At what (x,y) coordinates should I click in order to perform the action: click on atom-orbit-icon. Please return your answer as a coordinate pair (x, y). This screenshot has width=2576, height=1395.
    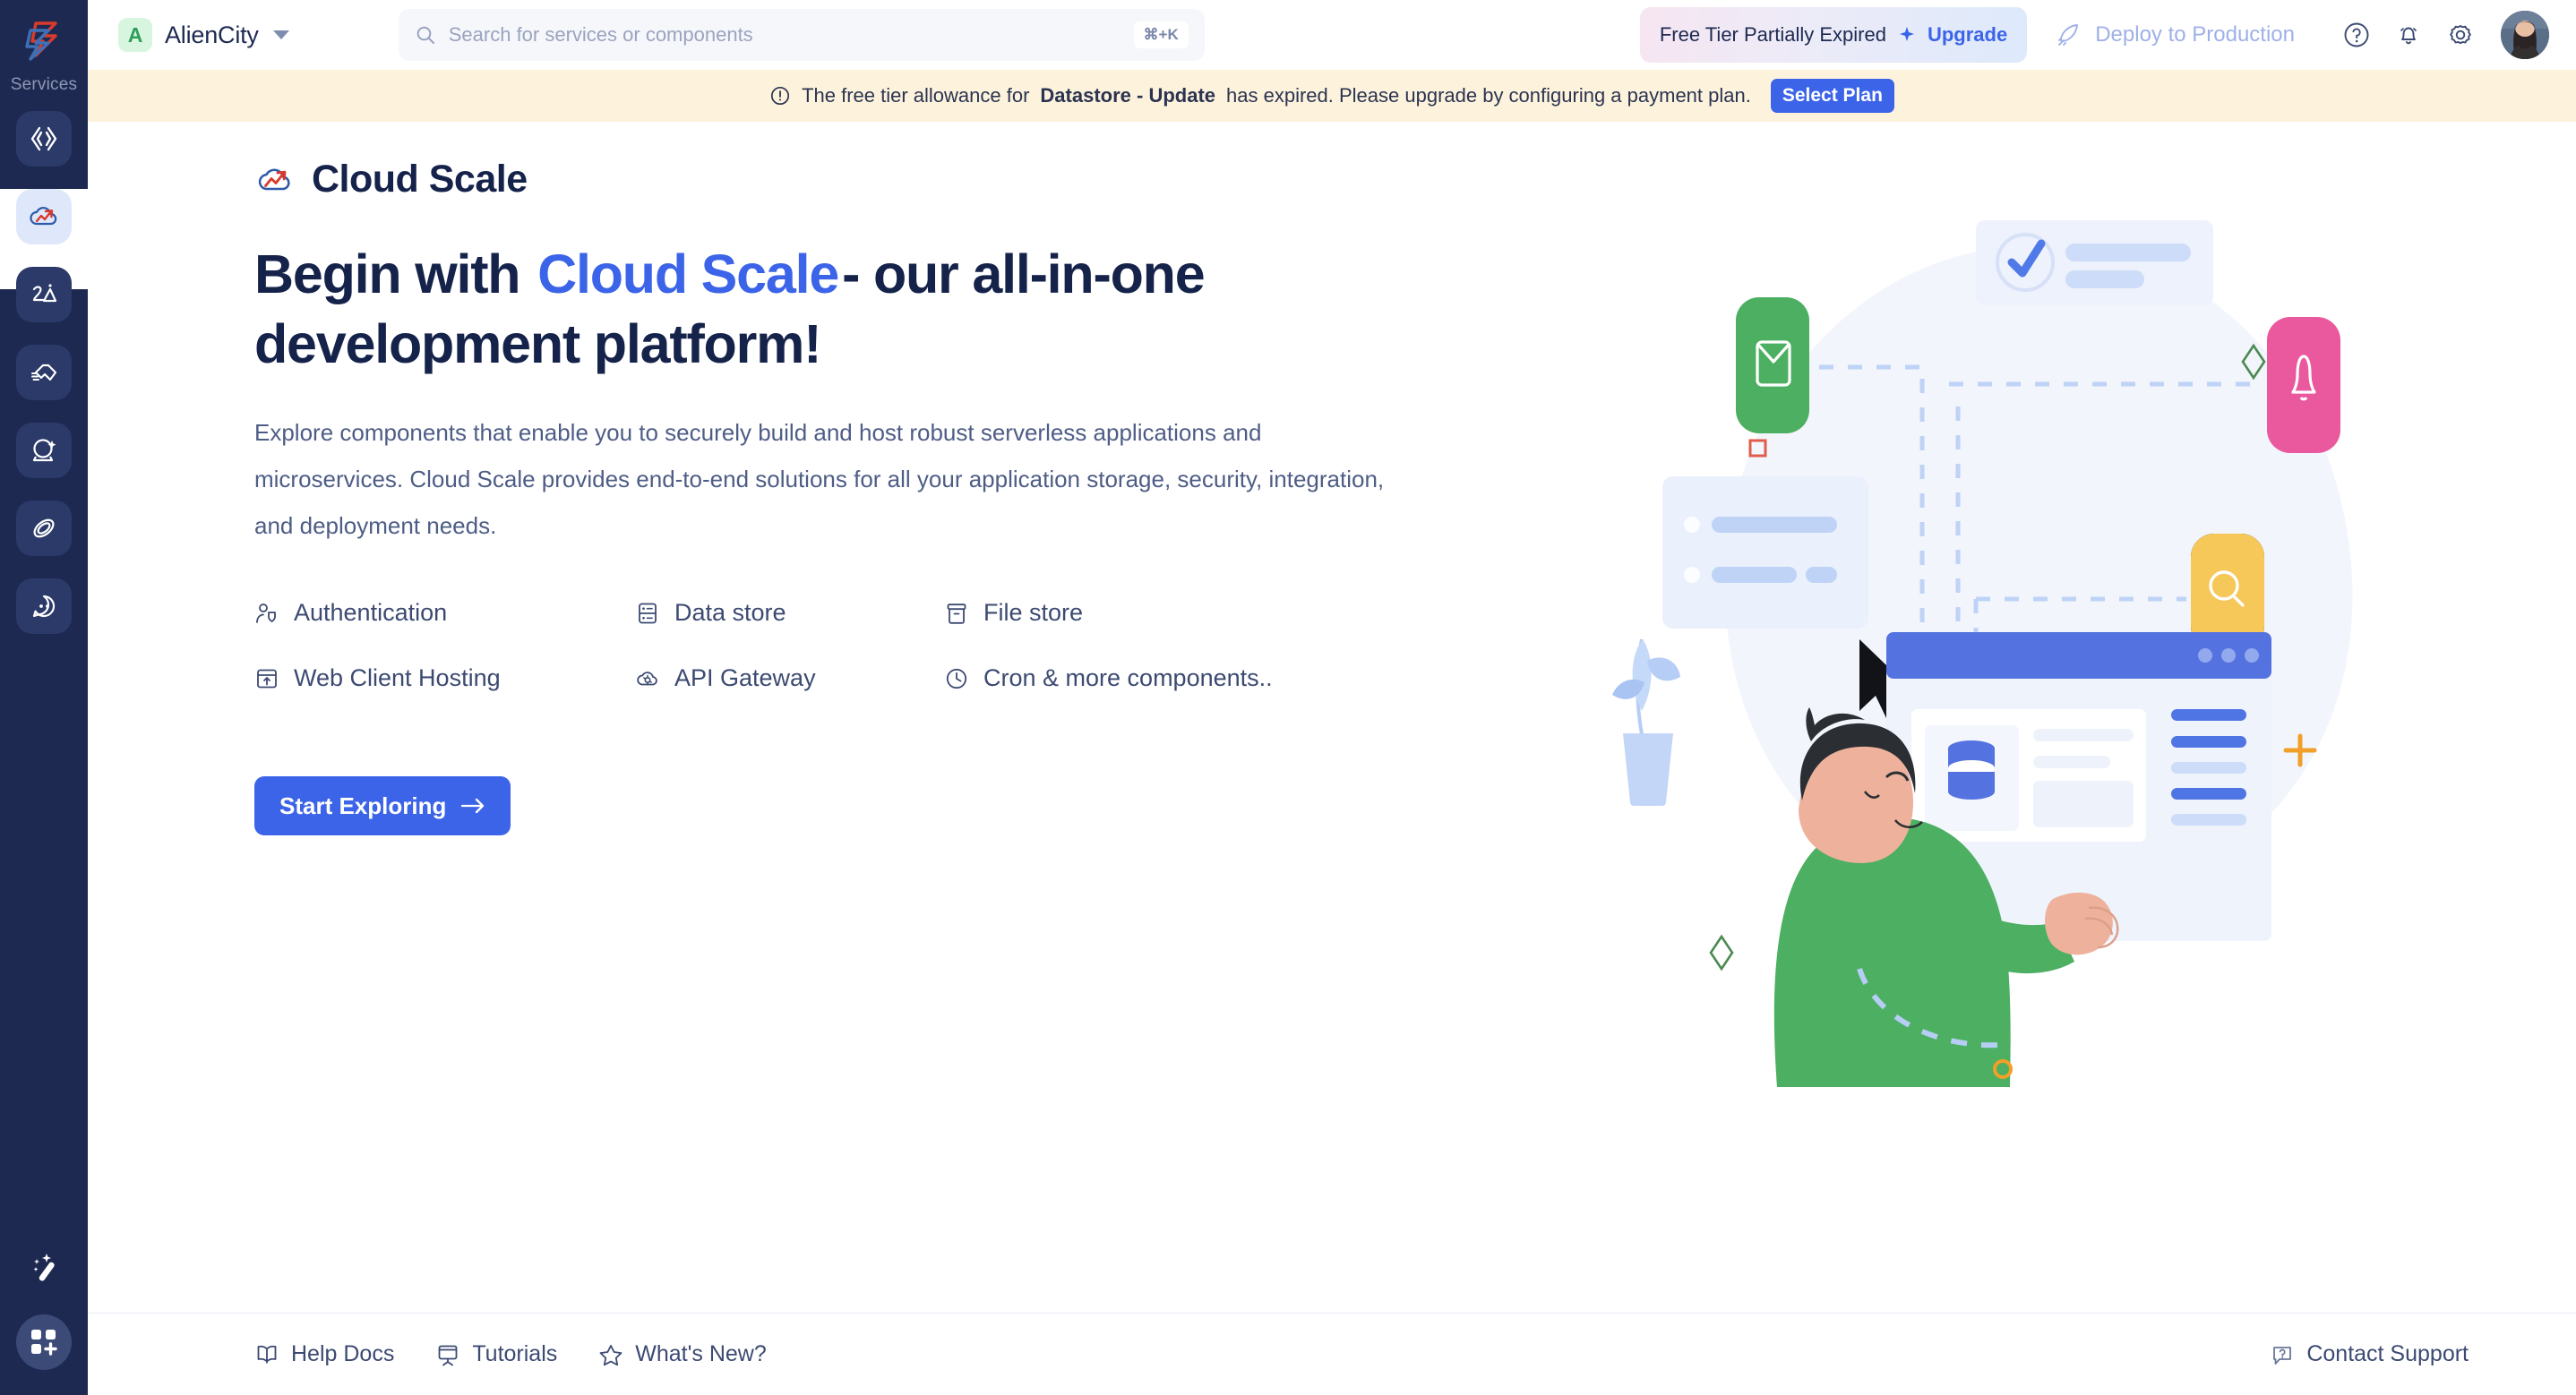
    Looking at the image, I should click on (44, 528).